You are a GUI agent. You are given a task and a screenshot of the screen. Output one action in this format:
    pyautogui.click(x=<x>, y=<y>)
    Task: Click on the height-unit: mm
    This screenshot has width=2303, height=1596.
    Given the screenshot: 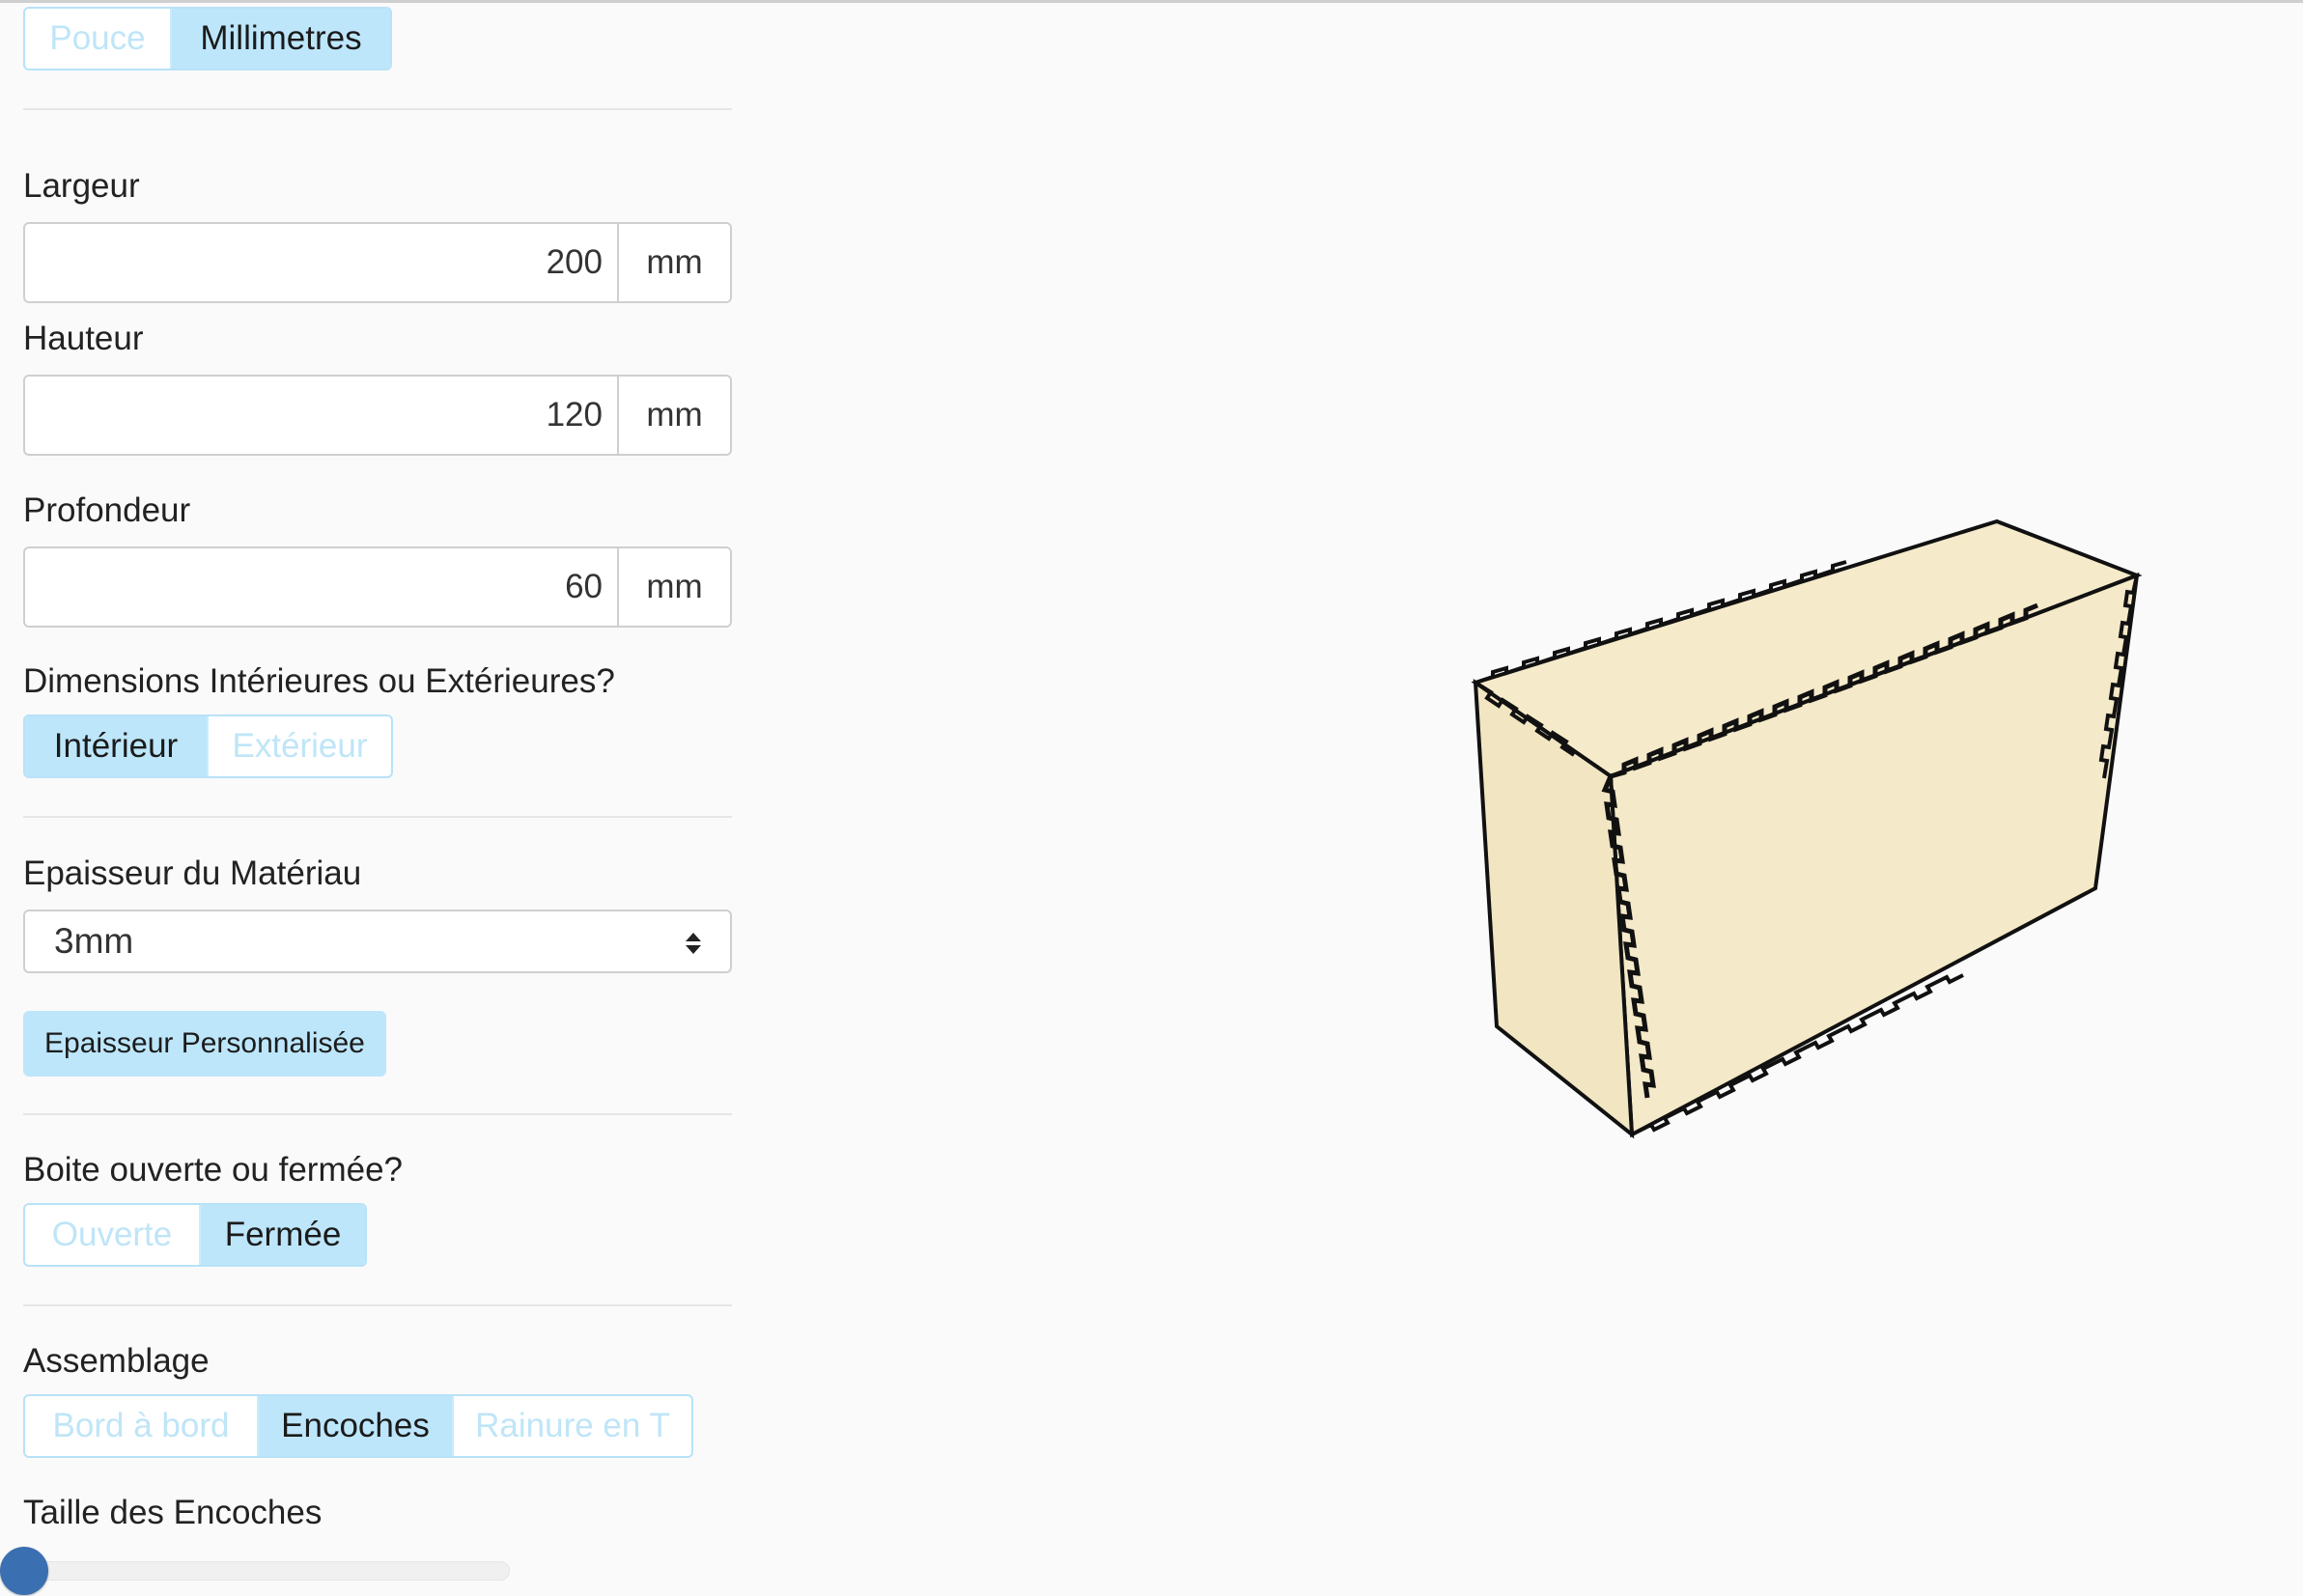 What is the action you would take?
    pyautogui.click(x=673, y=416)
    